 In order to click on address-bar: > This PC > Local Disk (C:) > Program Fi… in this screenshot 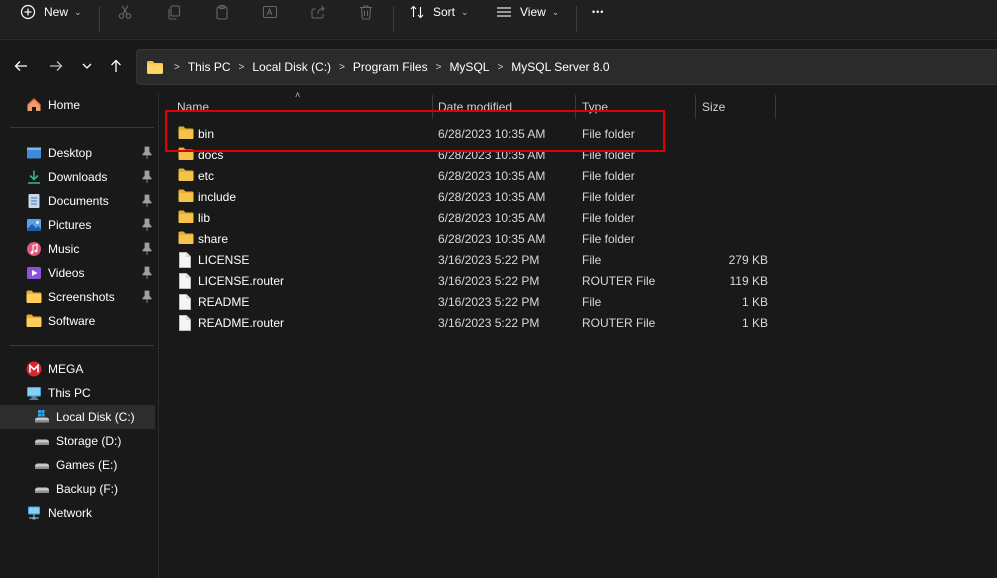, I will do `click(566, 67)`.